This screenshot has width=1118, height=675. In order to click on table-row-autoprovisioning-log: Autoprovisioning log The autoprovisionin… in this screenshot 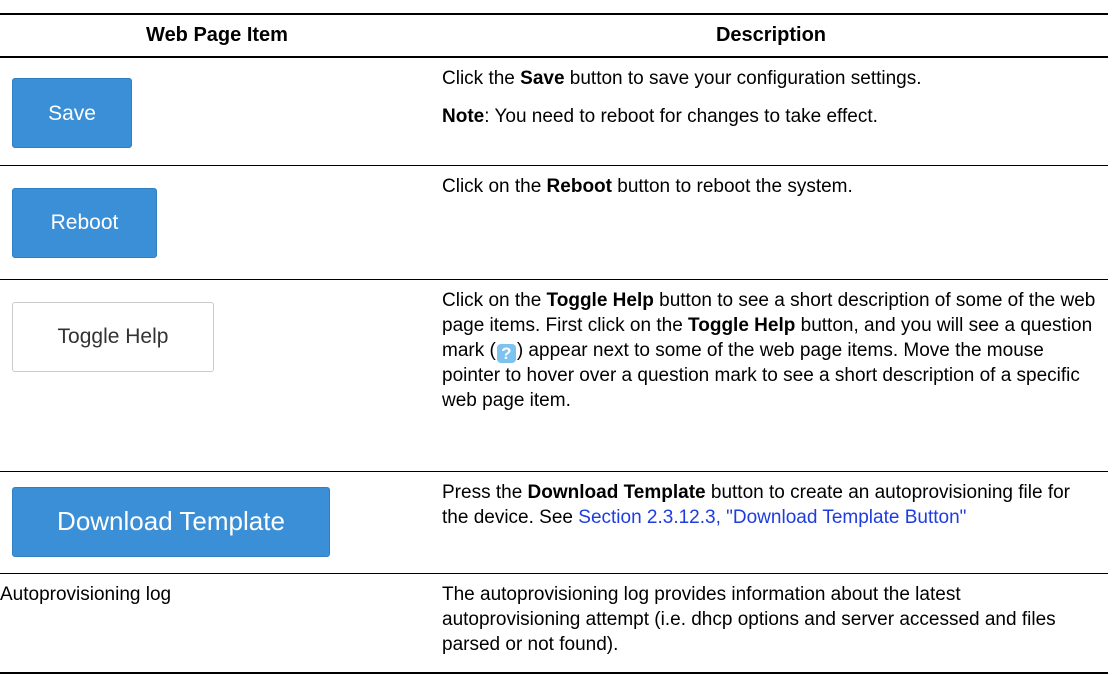, I will do `click(554, 623)`.